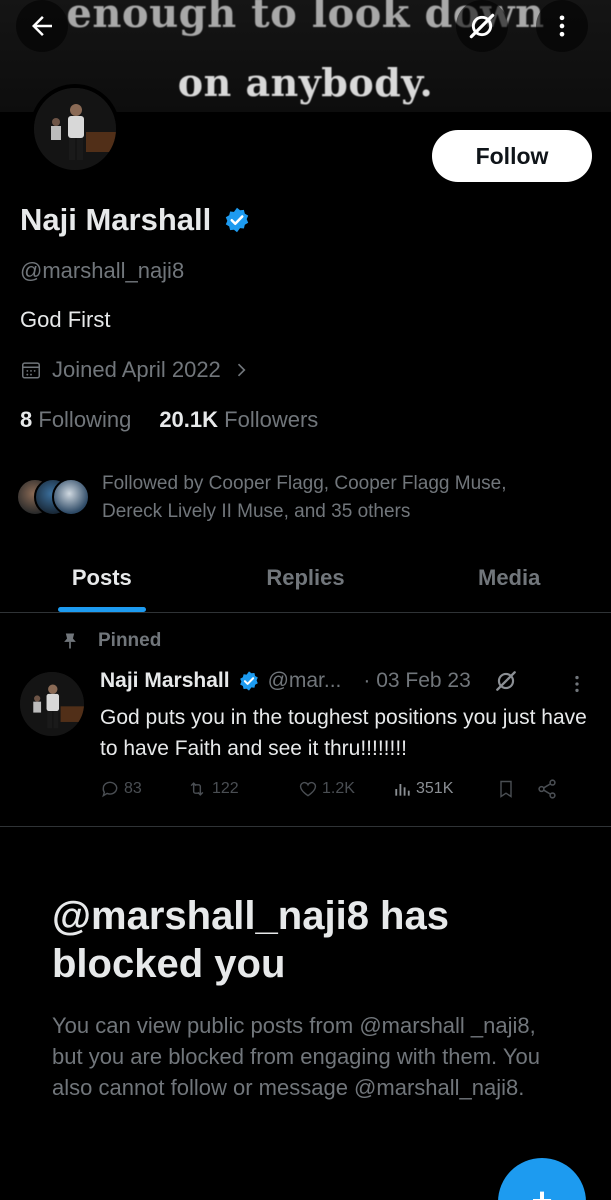 Image resolution: width=611 pixels, height=1200 pixels. What do you see at coordinates (102, 609) in the screenshot?
I see `active-tab-indicator` at bounding box center [102, 609].